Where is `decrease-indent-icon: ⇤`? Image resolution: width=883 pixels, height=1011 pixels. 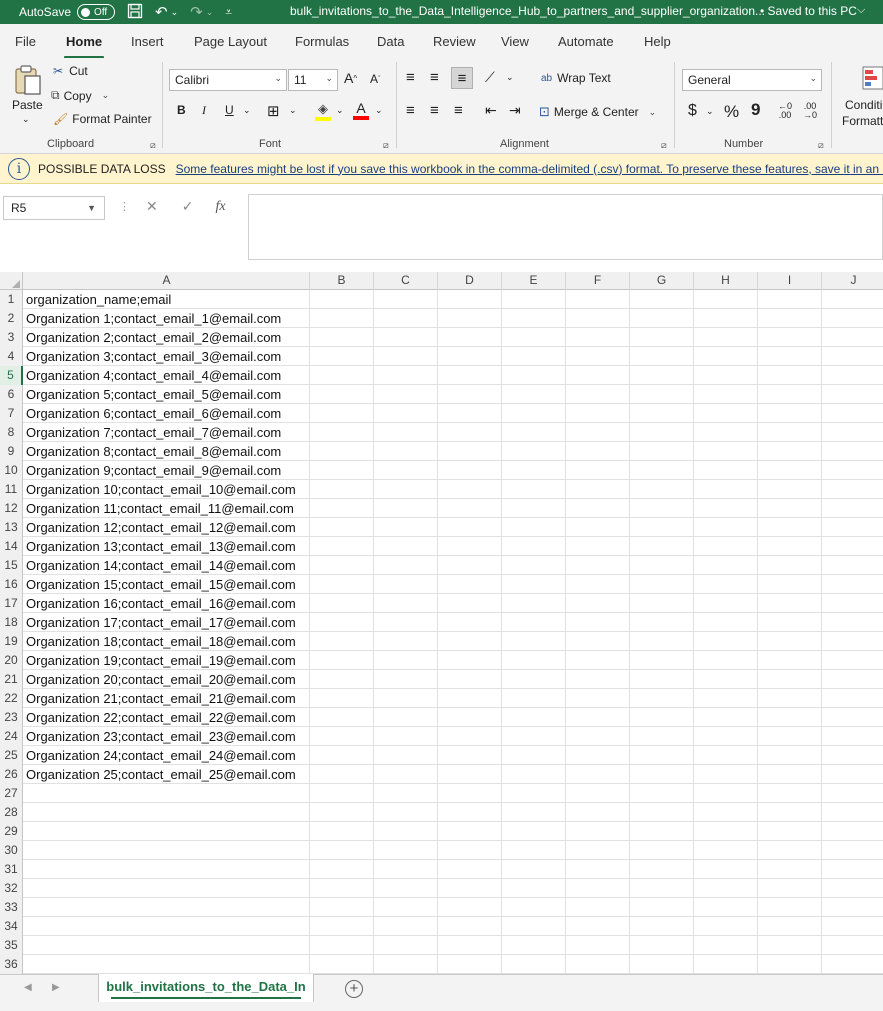
decrease-indent-icon: ⇤ is located at coordinates (491, 110).